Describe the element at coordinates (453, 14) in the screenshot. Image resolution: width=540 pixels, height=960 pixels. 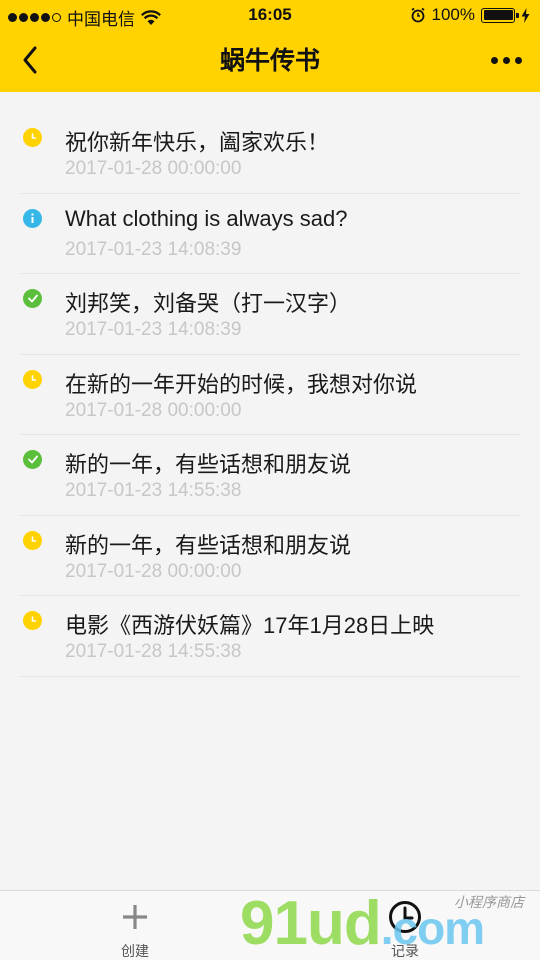
I see `battery-percent: 100%` at that location.